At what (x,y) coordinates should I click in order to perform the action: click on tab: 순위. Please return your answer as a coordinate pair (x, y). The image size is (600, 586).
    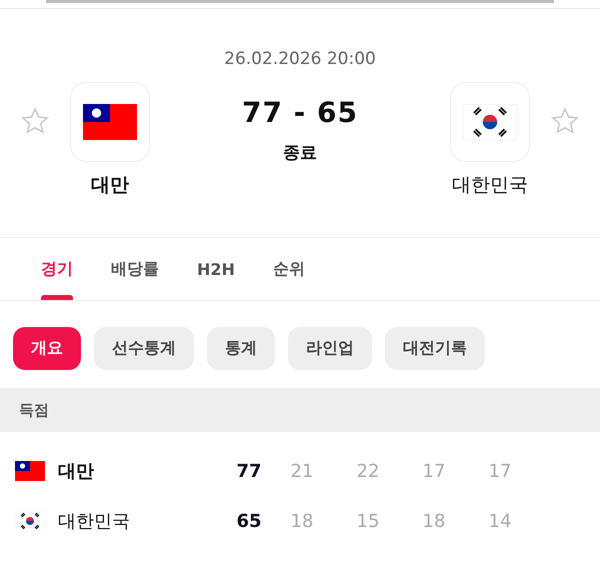
    Looking at the image, I should click on (288, 269).